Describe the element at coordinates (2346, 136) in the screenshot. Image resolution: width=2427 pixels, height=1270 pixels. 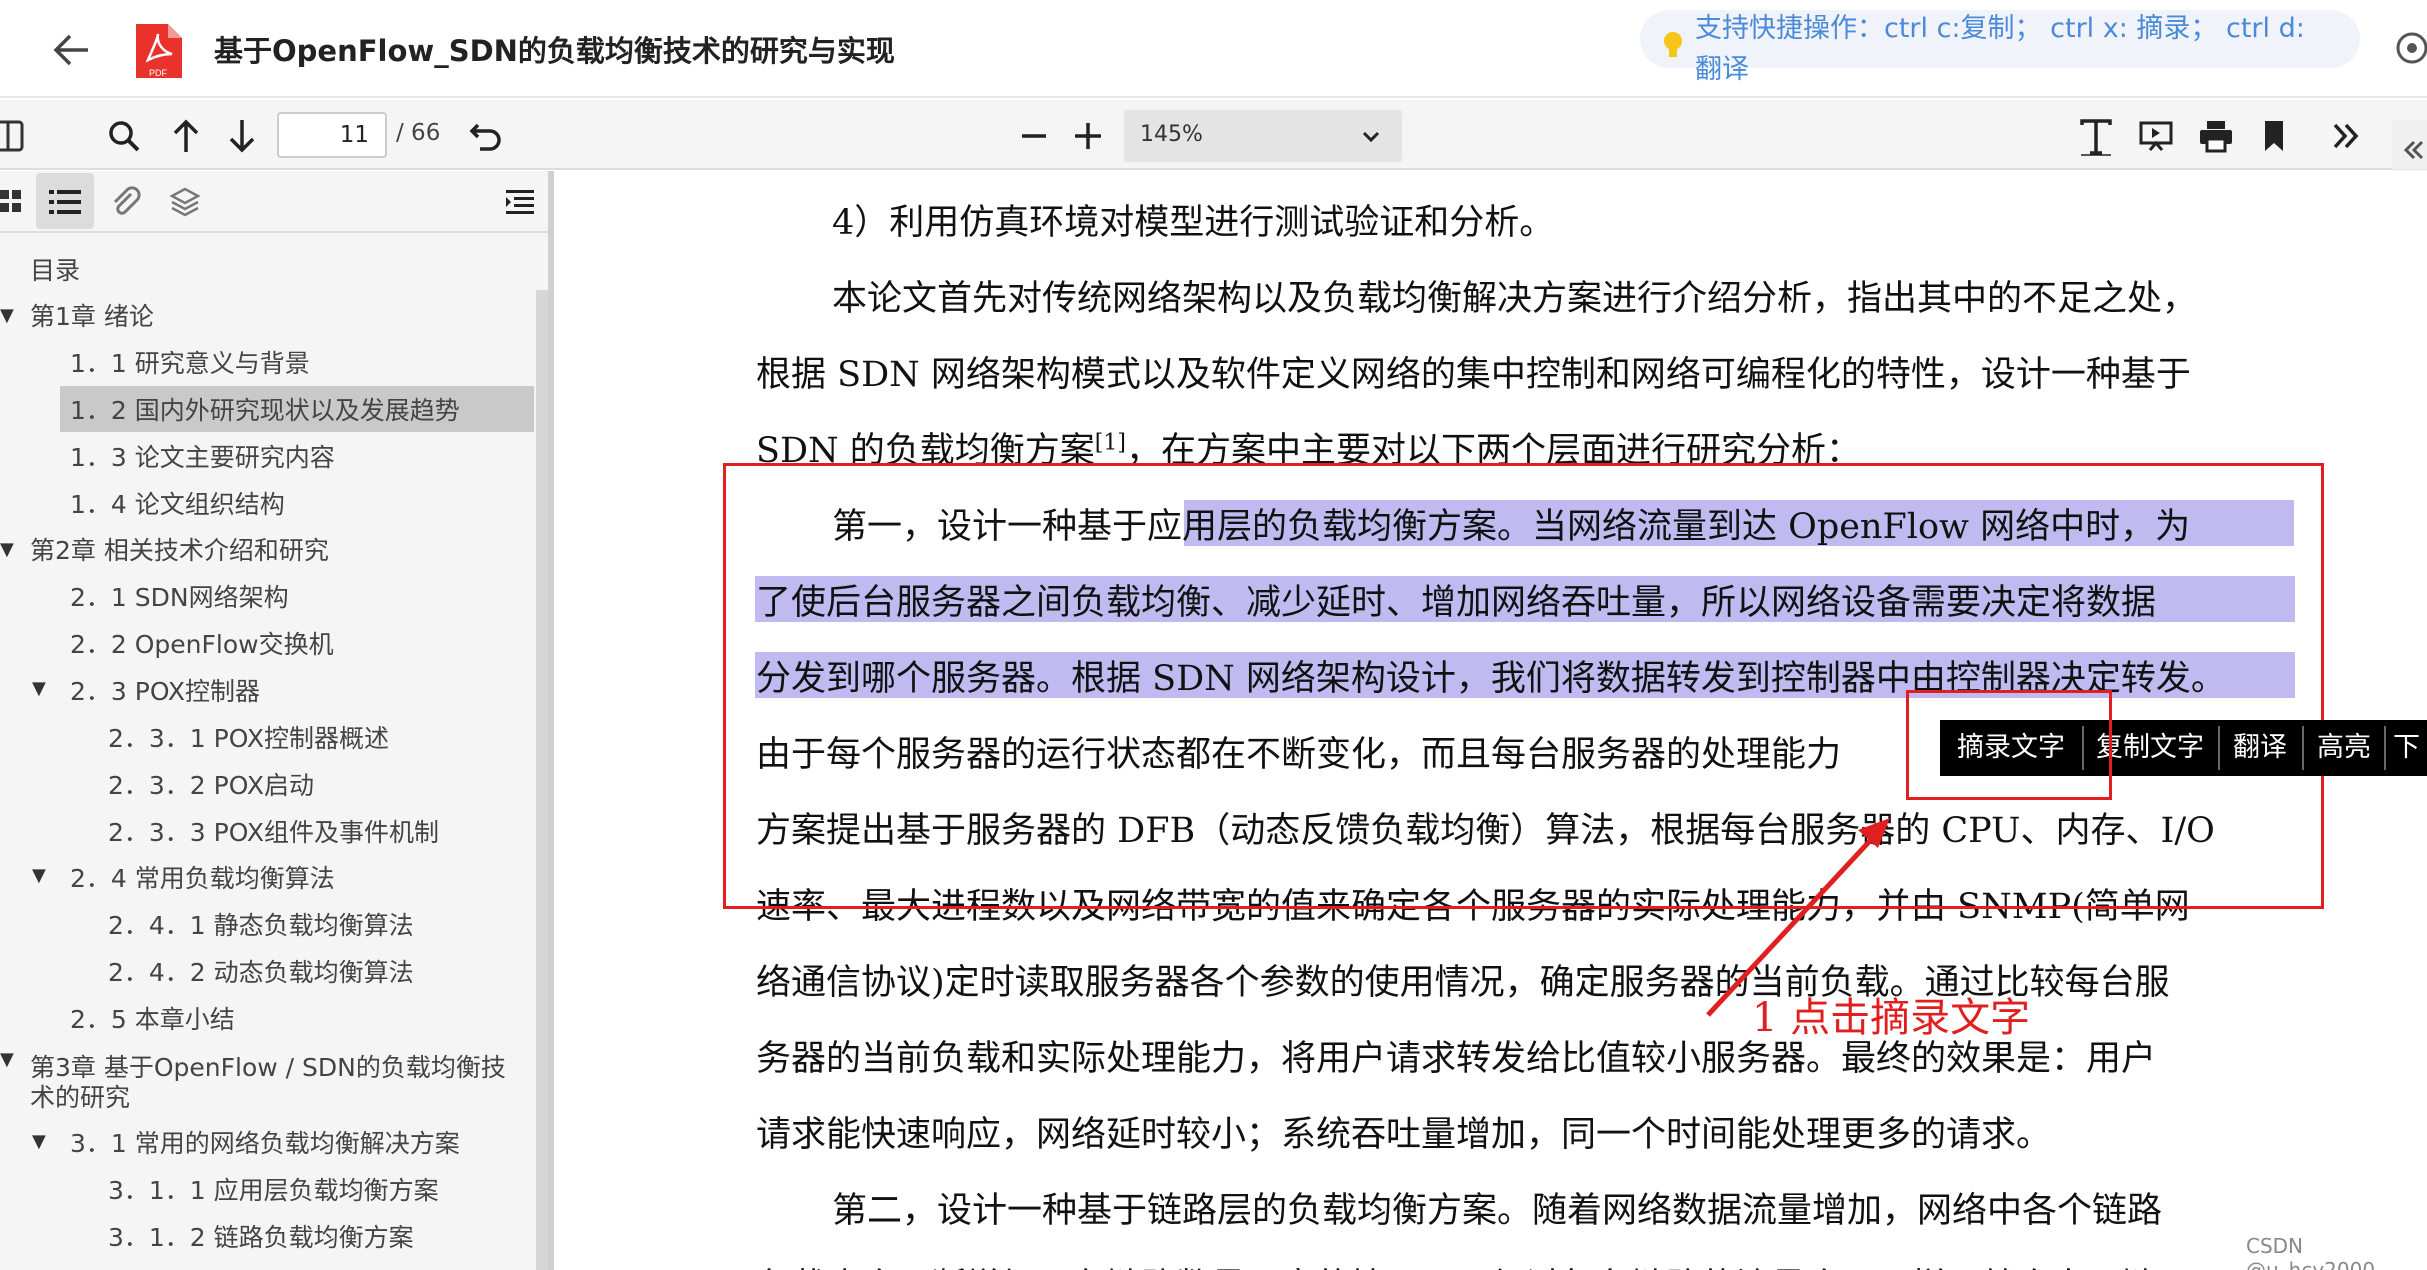
I see `more-chevrons-icon` at that location.